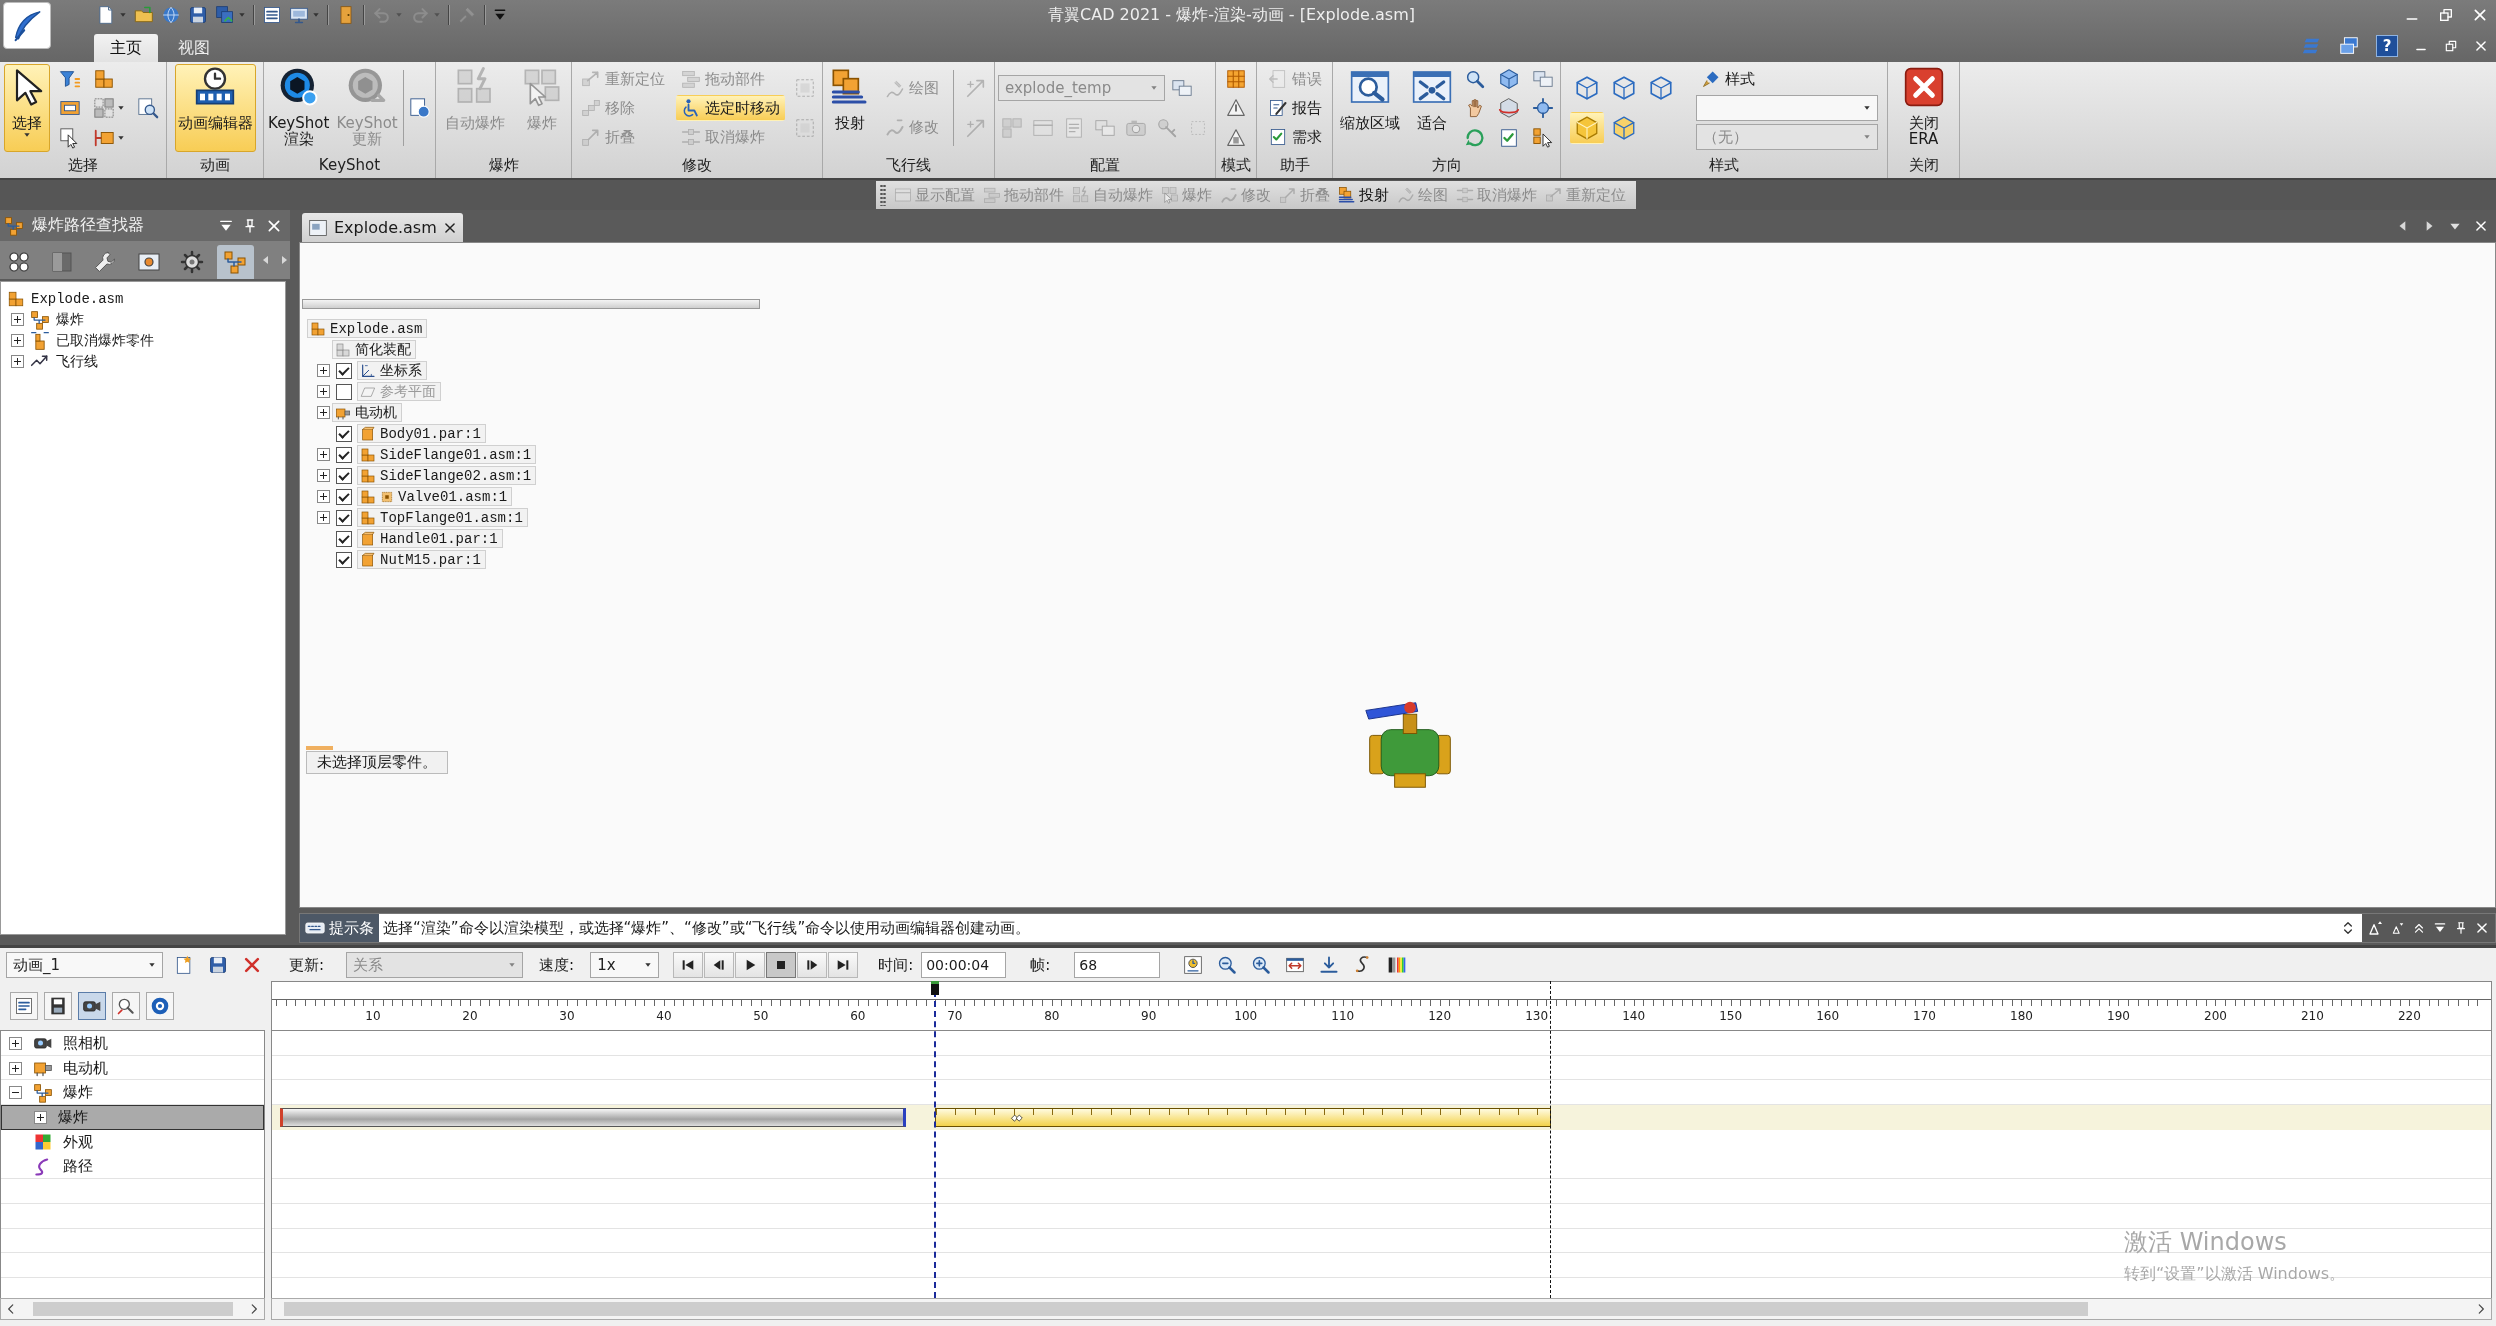  Describe the element at coordinates (392, 370) in the screenshot. I see `tree-item: 坐标系` at that location.